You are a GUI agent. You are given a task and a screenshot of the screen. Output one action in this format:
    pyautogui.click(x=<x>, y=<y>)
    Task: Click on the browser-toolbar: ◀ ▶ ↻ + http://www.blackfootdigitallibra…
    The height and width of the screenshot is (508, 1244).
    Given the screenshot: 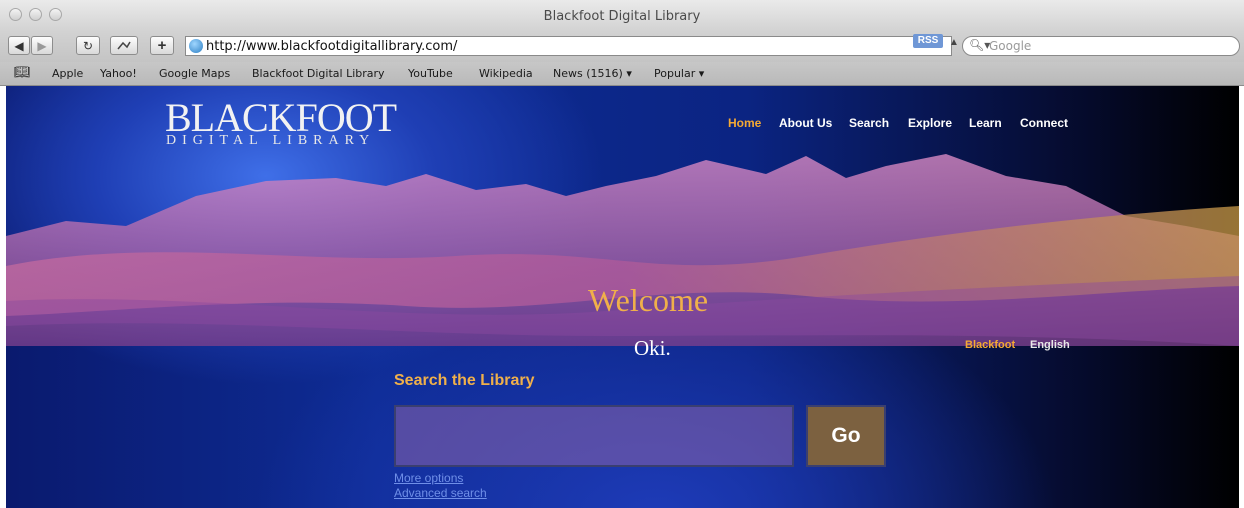 What is the action you would take?
    pyautogui.click(x=622, y=47)
    